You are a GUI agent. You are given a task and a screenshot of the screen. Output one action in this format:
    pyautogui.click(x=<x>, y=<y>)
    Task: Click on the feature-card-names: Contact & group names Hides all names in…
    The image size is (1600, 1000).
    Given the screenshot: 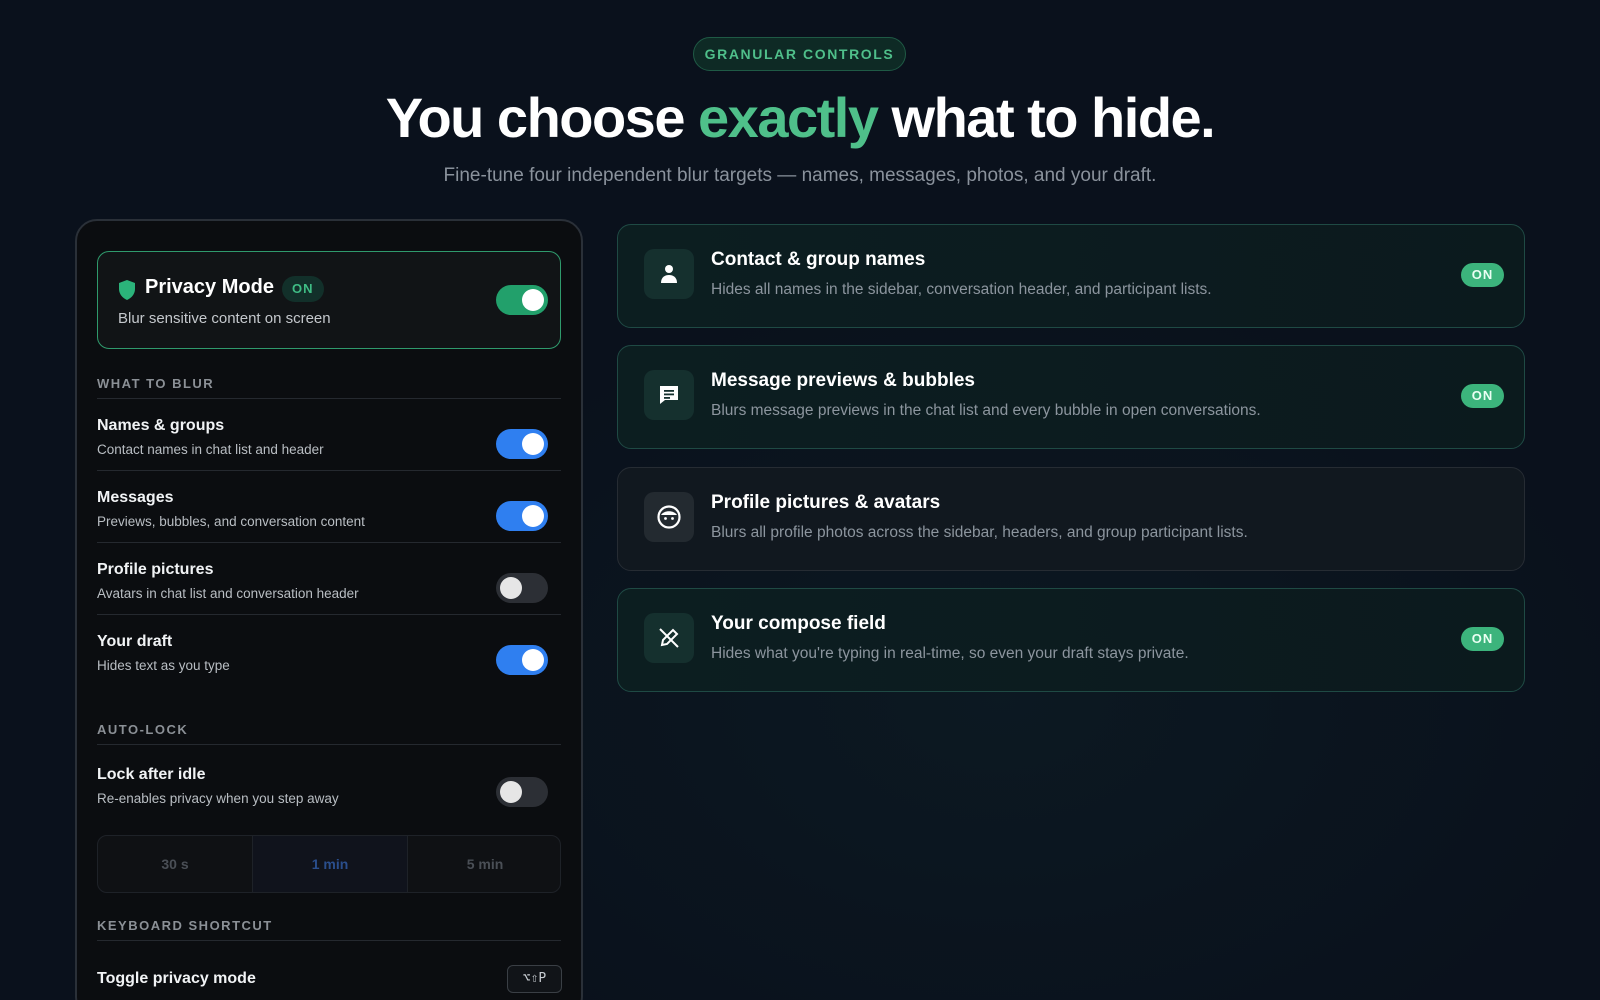 What is the action you would take?
    pyautogui.click(x=1071, y=276)
    